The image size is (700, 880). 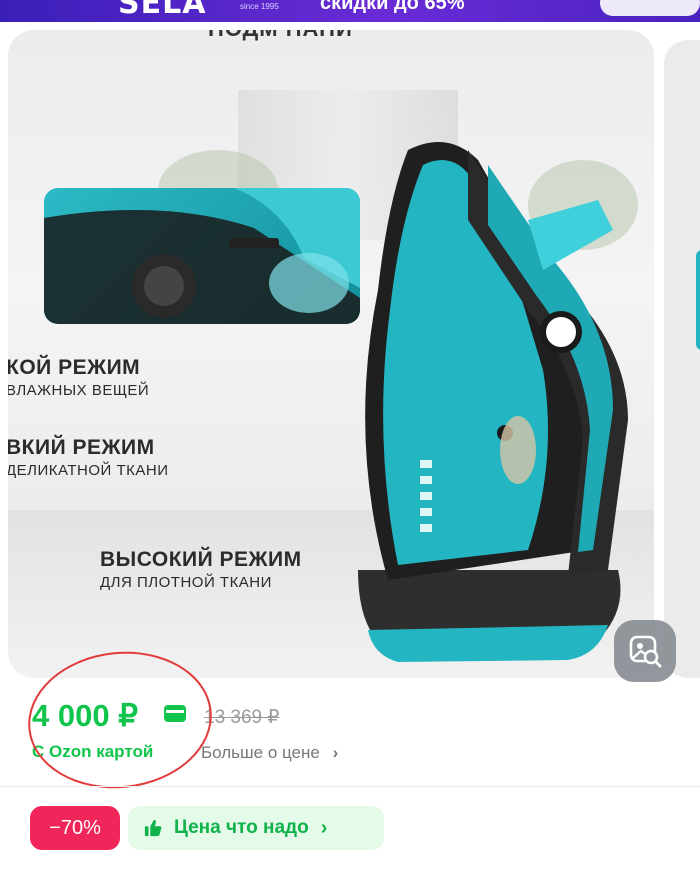 I want to click on image-search-icon, so click(x=645, y=651).